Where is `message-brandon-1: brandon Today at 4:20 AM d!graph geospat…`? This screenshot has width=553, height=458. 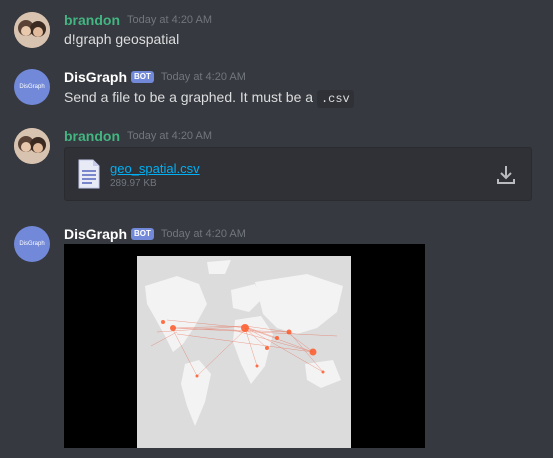
message-brandon-1: brandon Today at 4:20 AM d!graph geospat… is located at coordinates (276, 32).